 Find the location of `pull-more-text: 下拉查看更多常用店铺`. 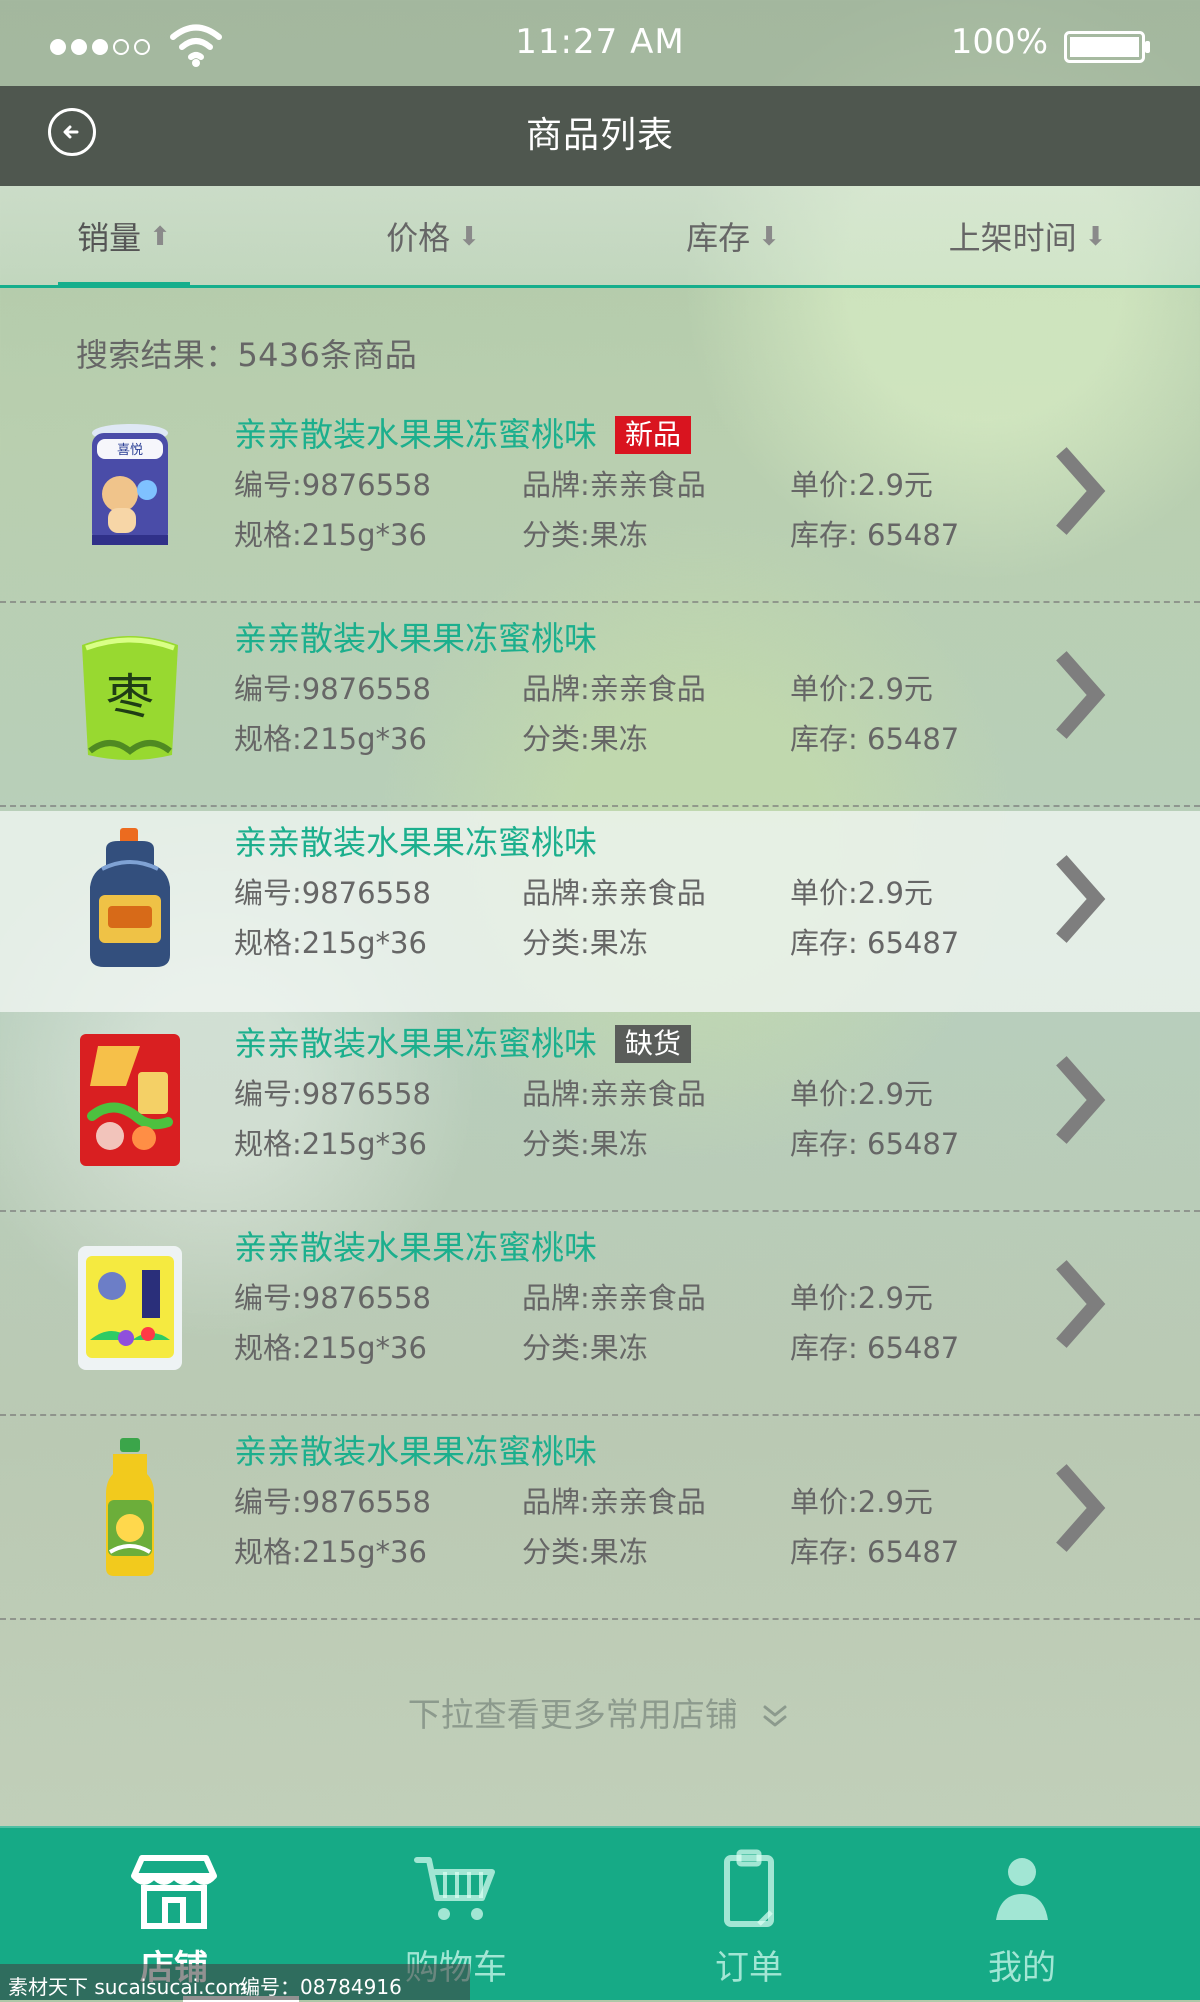

pull-more-text: 下拉查看更多常用店铺 is located at coordinates (572, 1714).